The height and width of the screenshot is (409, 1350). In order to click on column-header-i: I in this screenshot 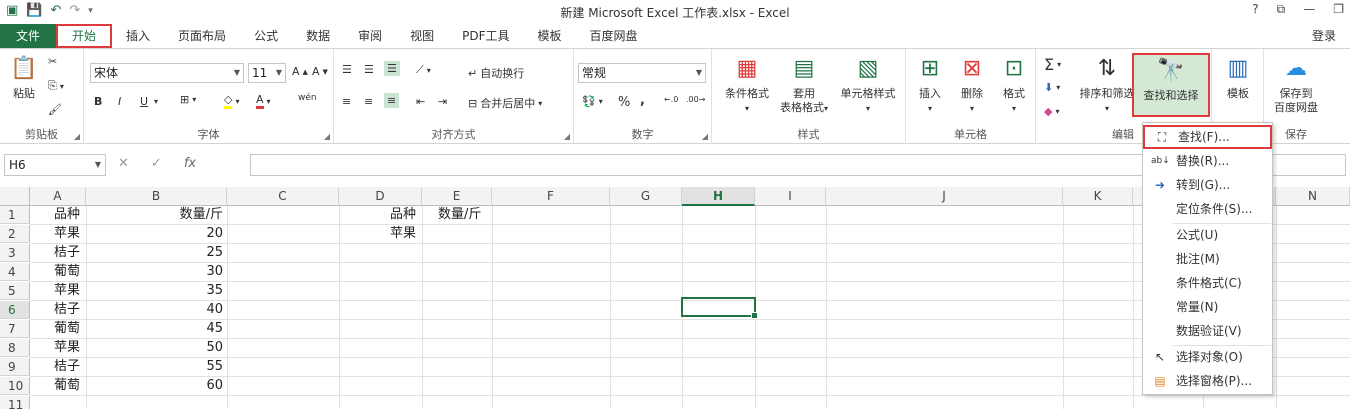, I will do `click(790, 196)`.